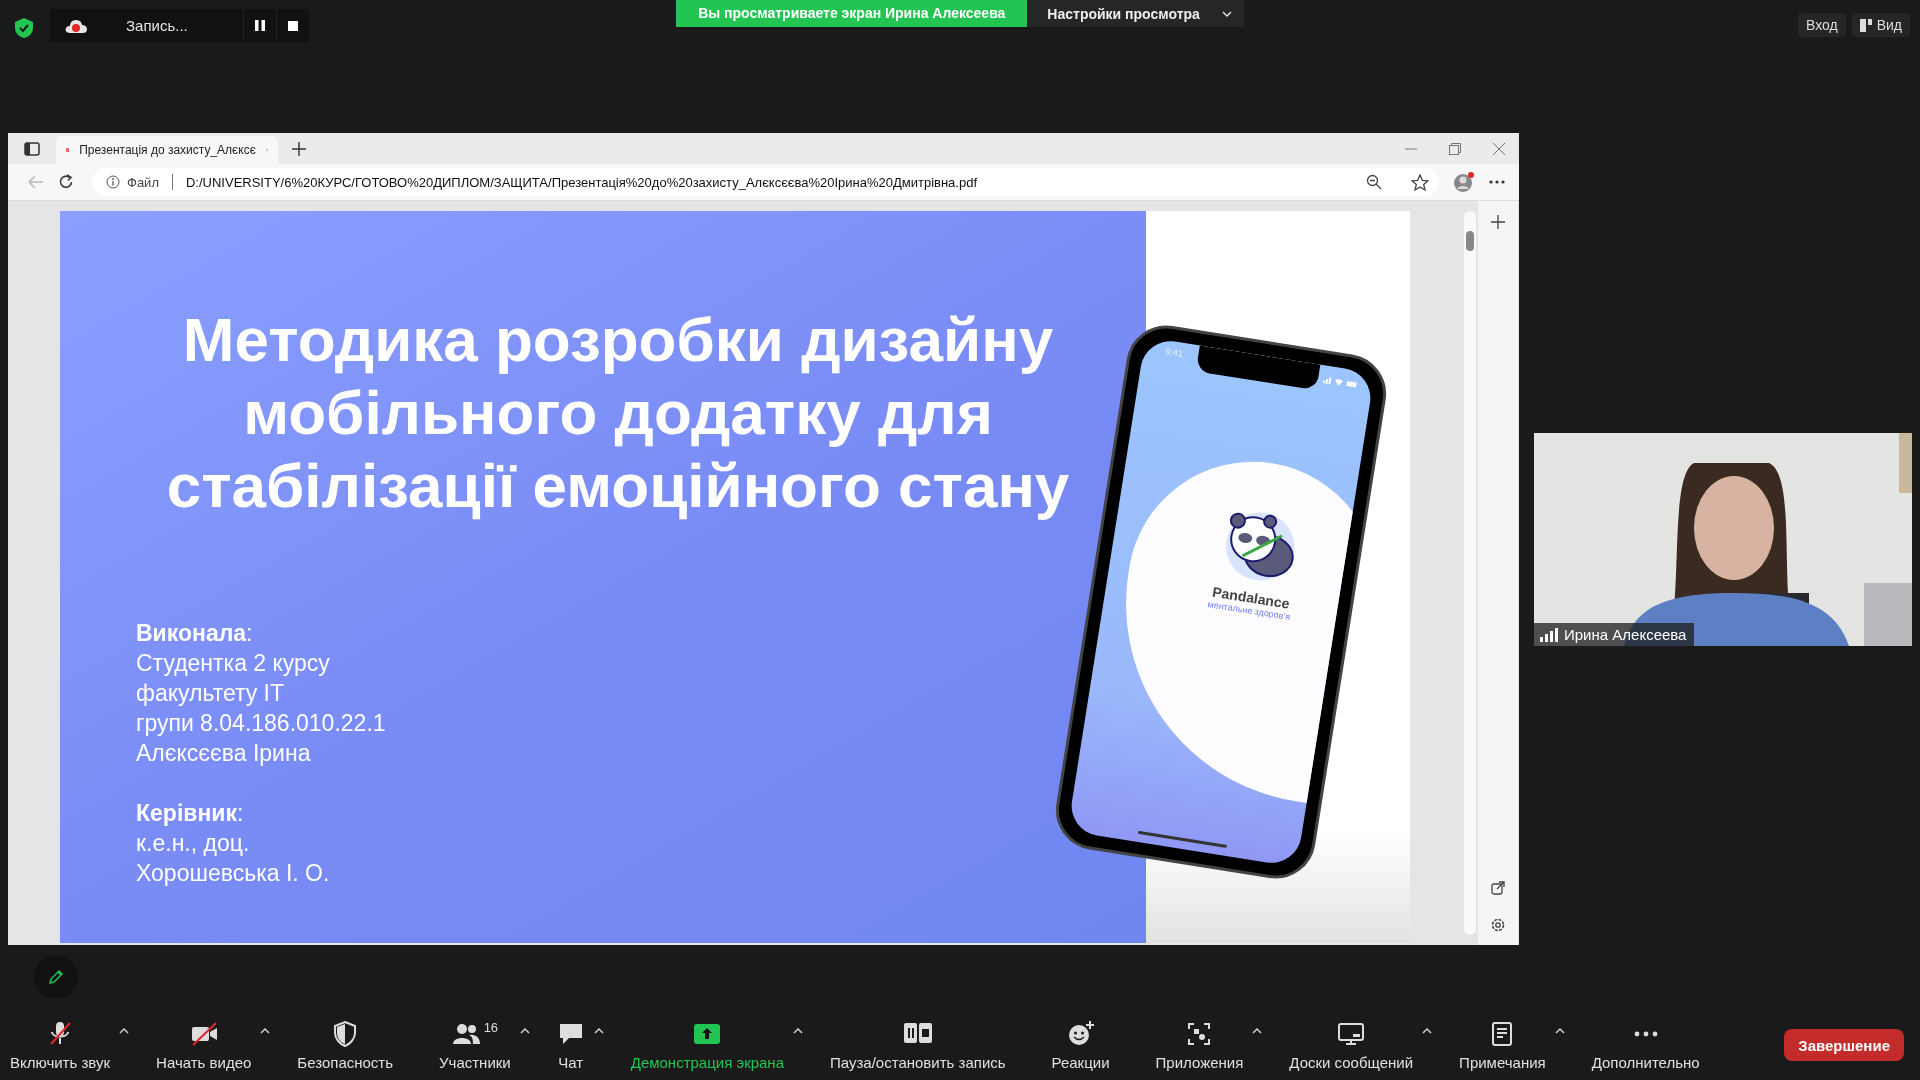 The width and height of the screenshot is (1920, 1080). I want to click on zoom-out-icon, so click(1374, 182).